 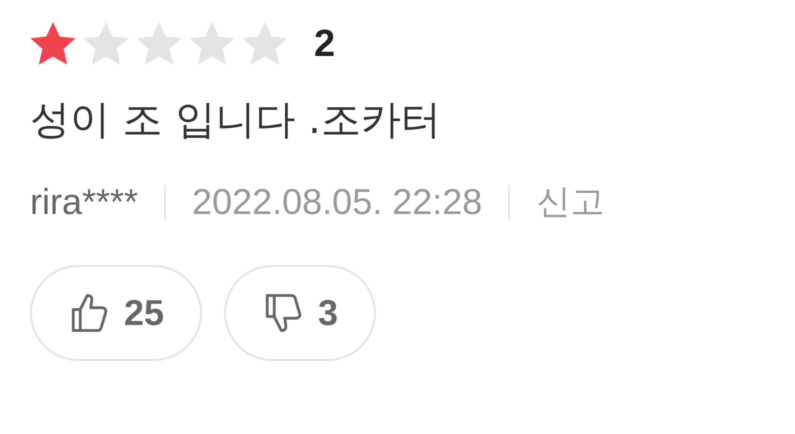 What do you see at coordinates (300, 313) in the screenshot?
I see `dislike-button: 3` at bounding box center [300, 313].